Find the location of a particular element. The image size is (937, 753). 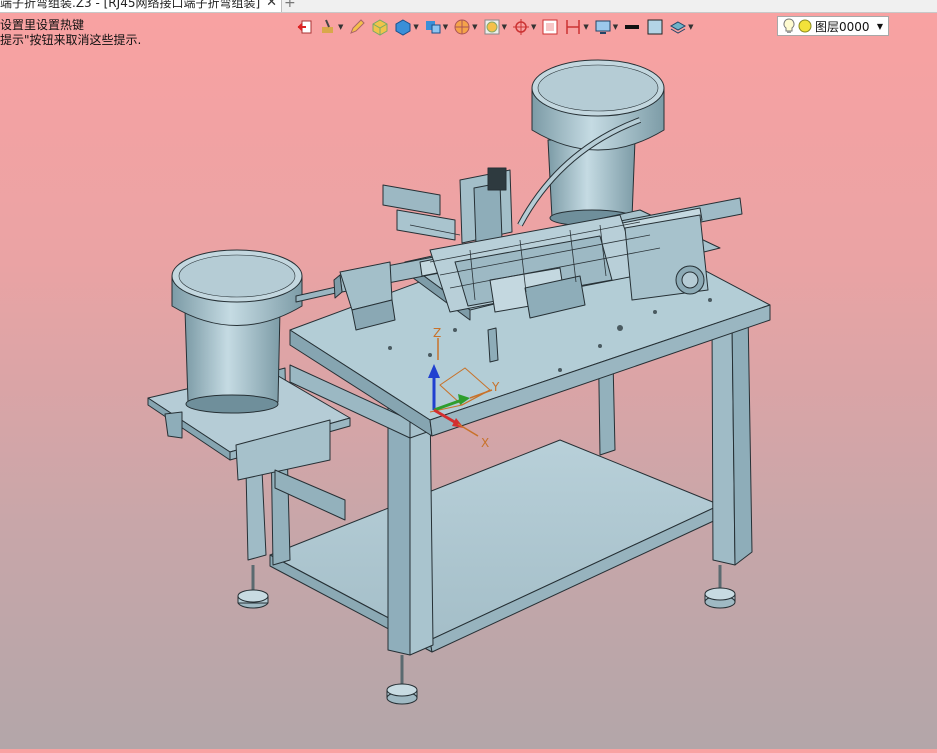

color-swatch-button is located at coordinates (655, 27).